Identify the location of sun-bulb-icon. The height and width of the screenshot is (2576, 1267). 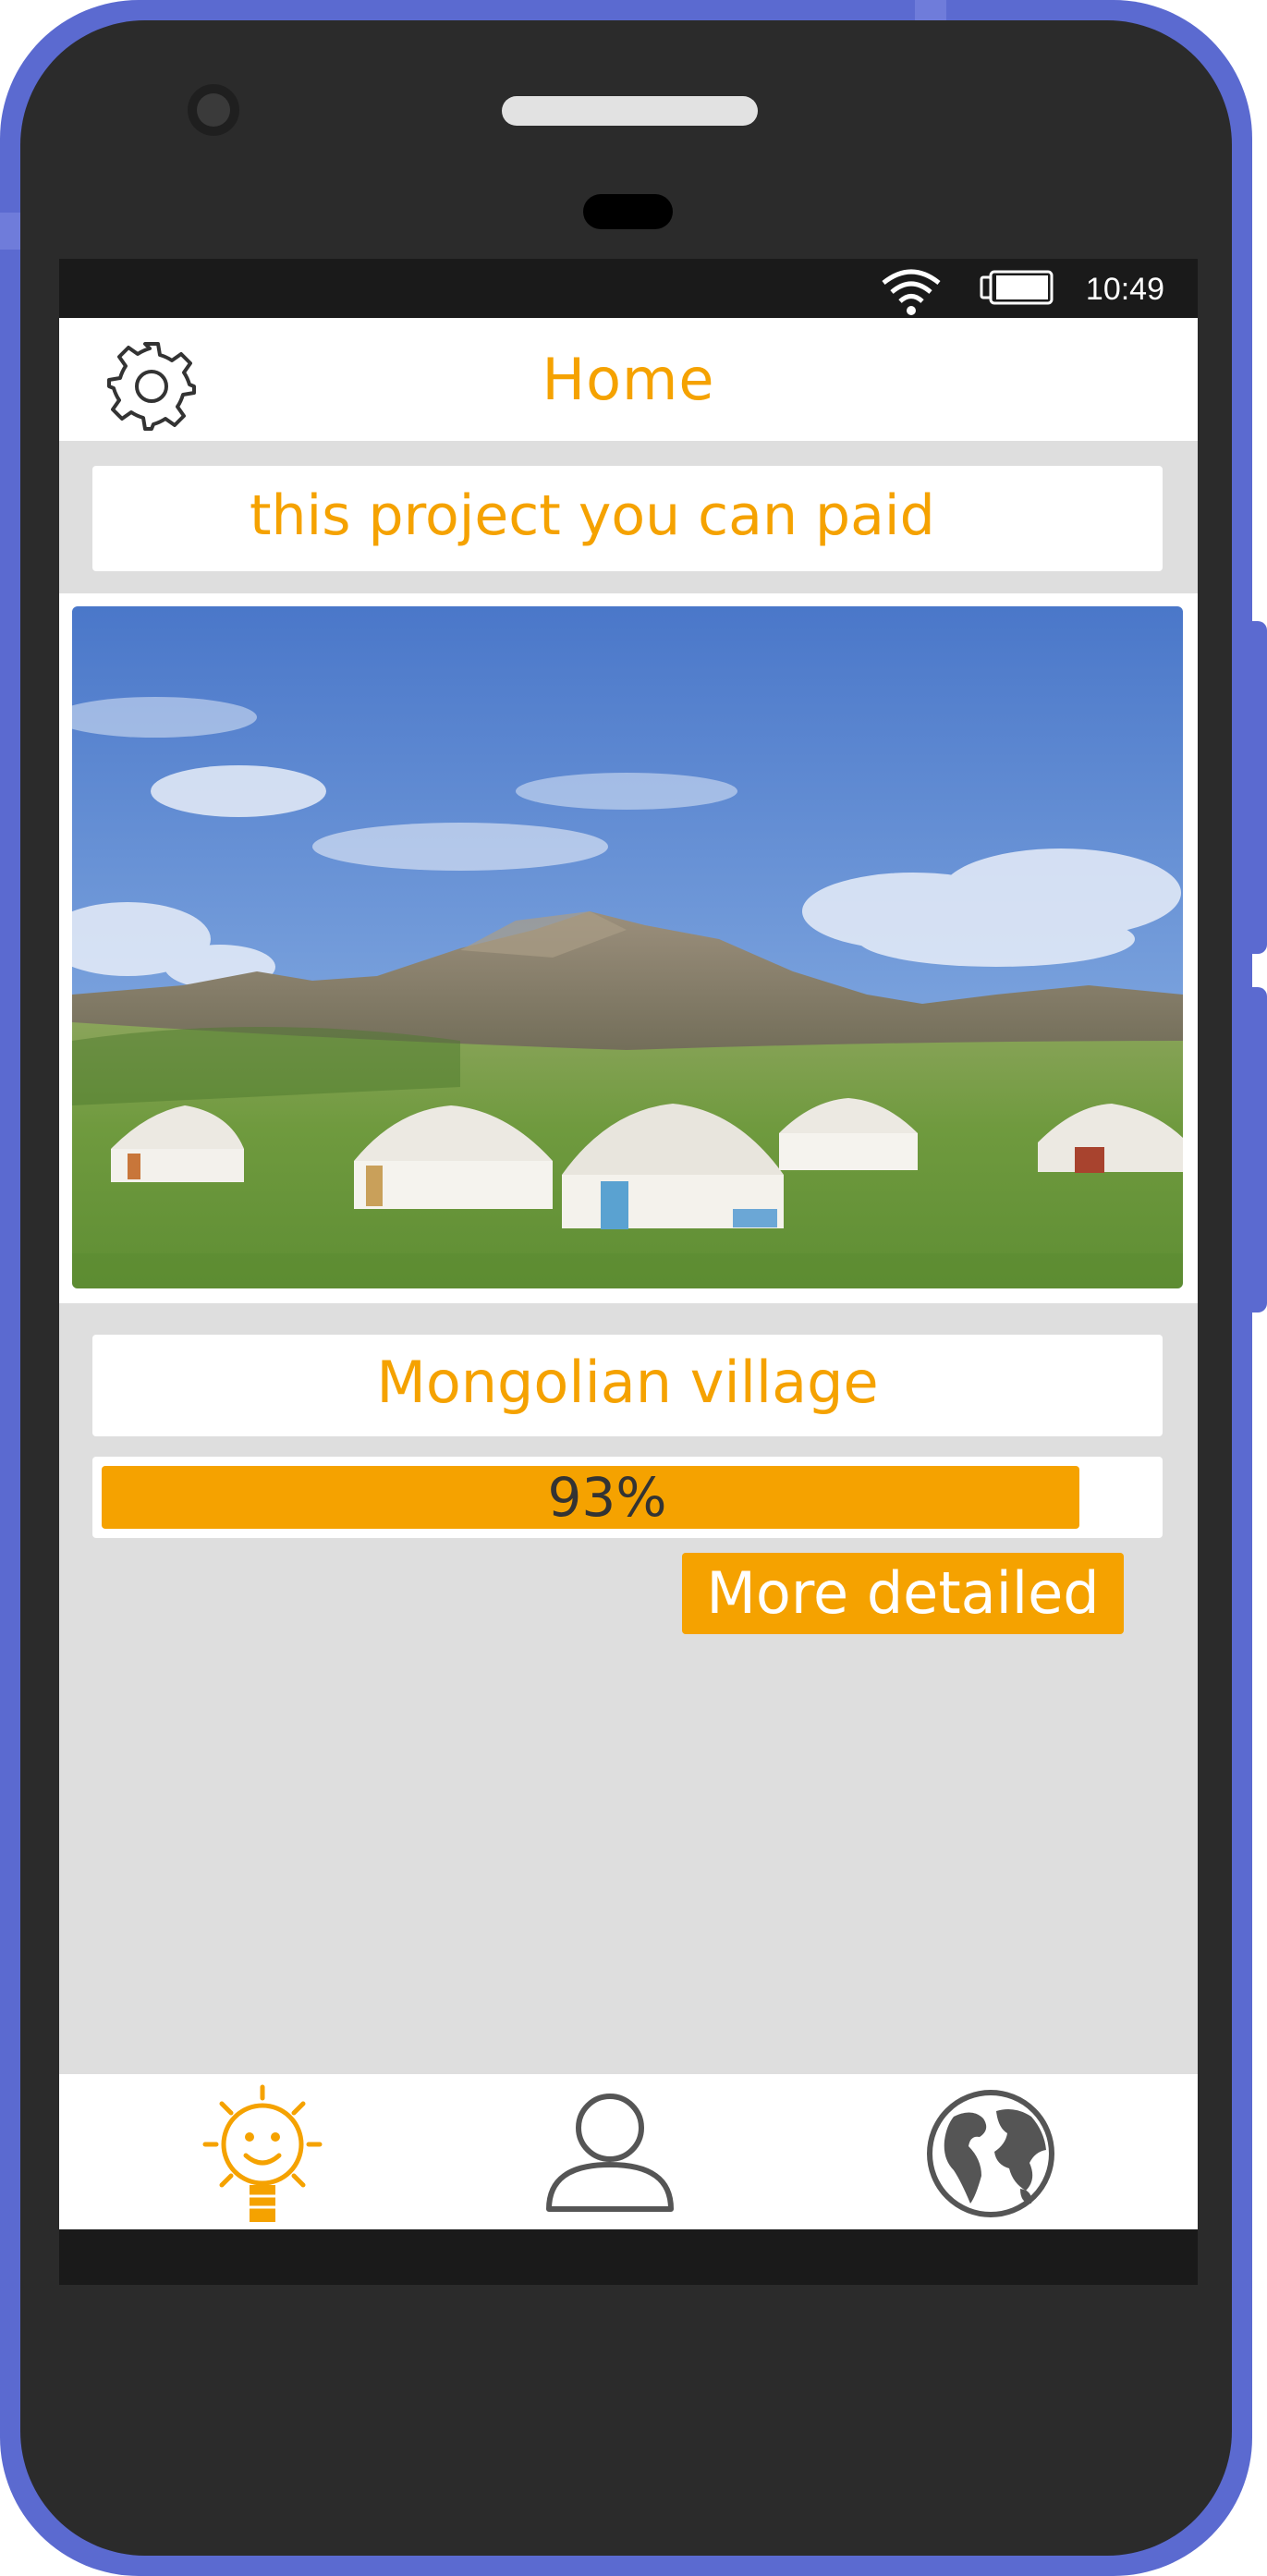
(262, 2154).